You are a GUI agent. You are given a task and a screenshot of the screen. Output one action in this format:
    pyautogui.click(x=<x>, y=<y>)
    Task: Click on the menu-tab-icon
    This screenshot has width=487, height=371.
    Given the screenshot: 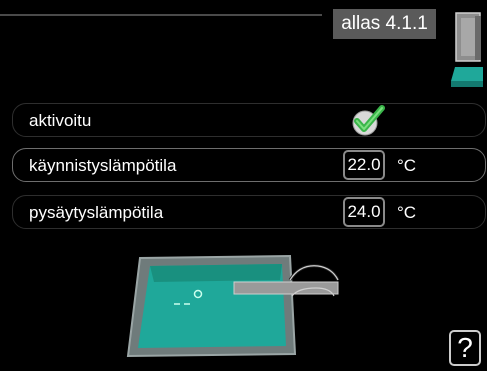 What is the action you would take?
    pyautogui.click(x=467, y=77)
    